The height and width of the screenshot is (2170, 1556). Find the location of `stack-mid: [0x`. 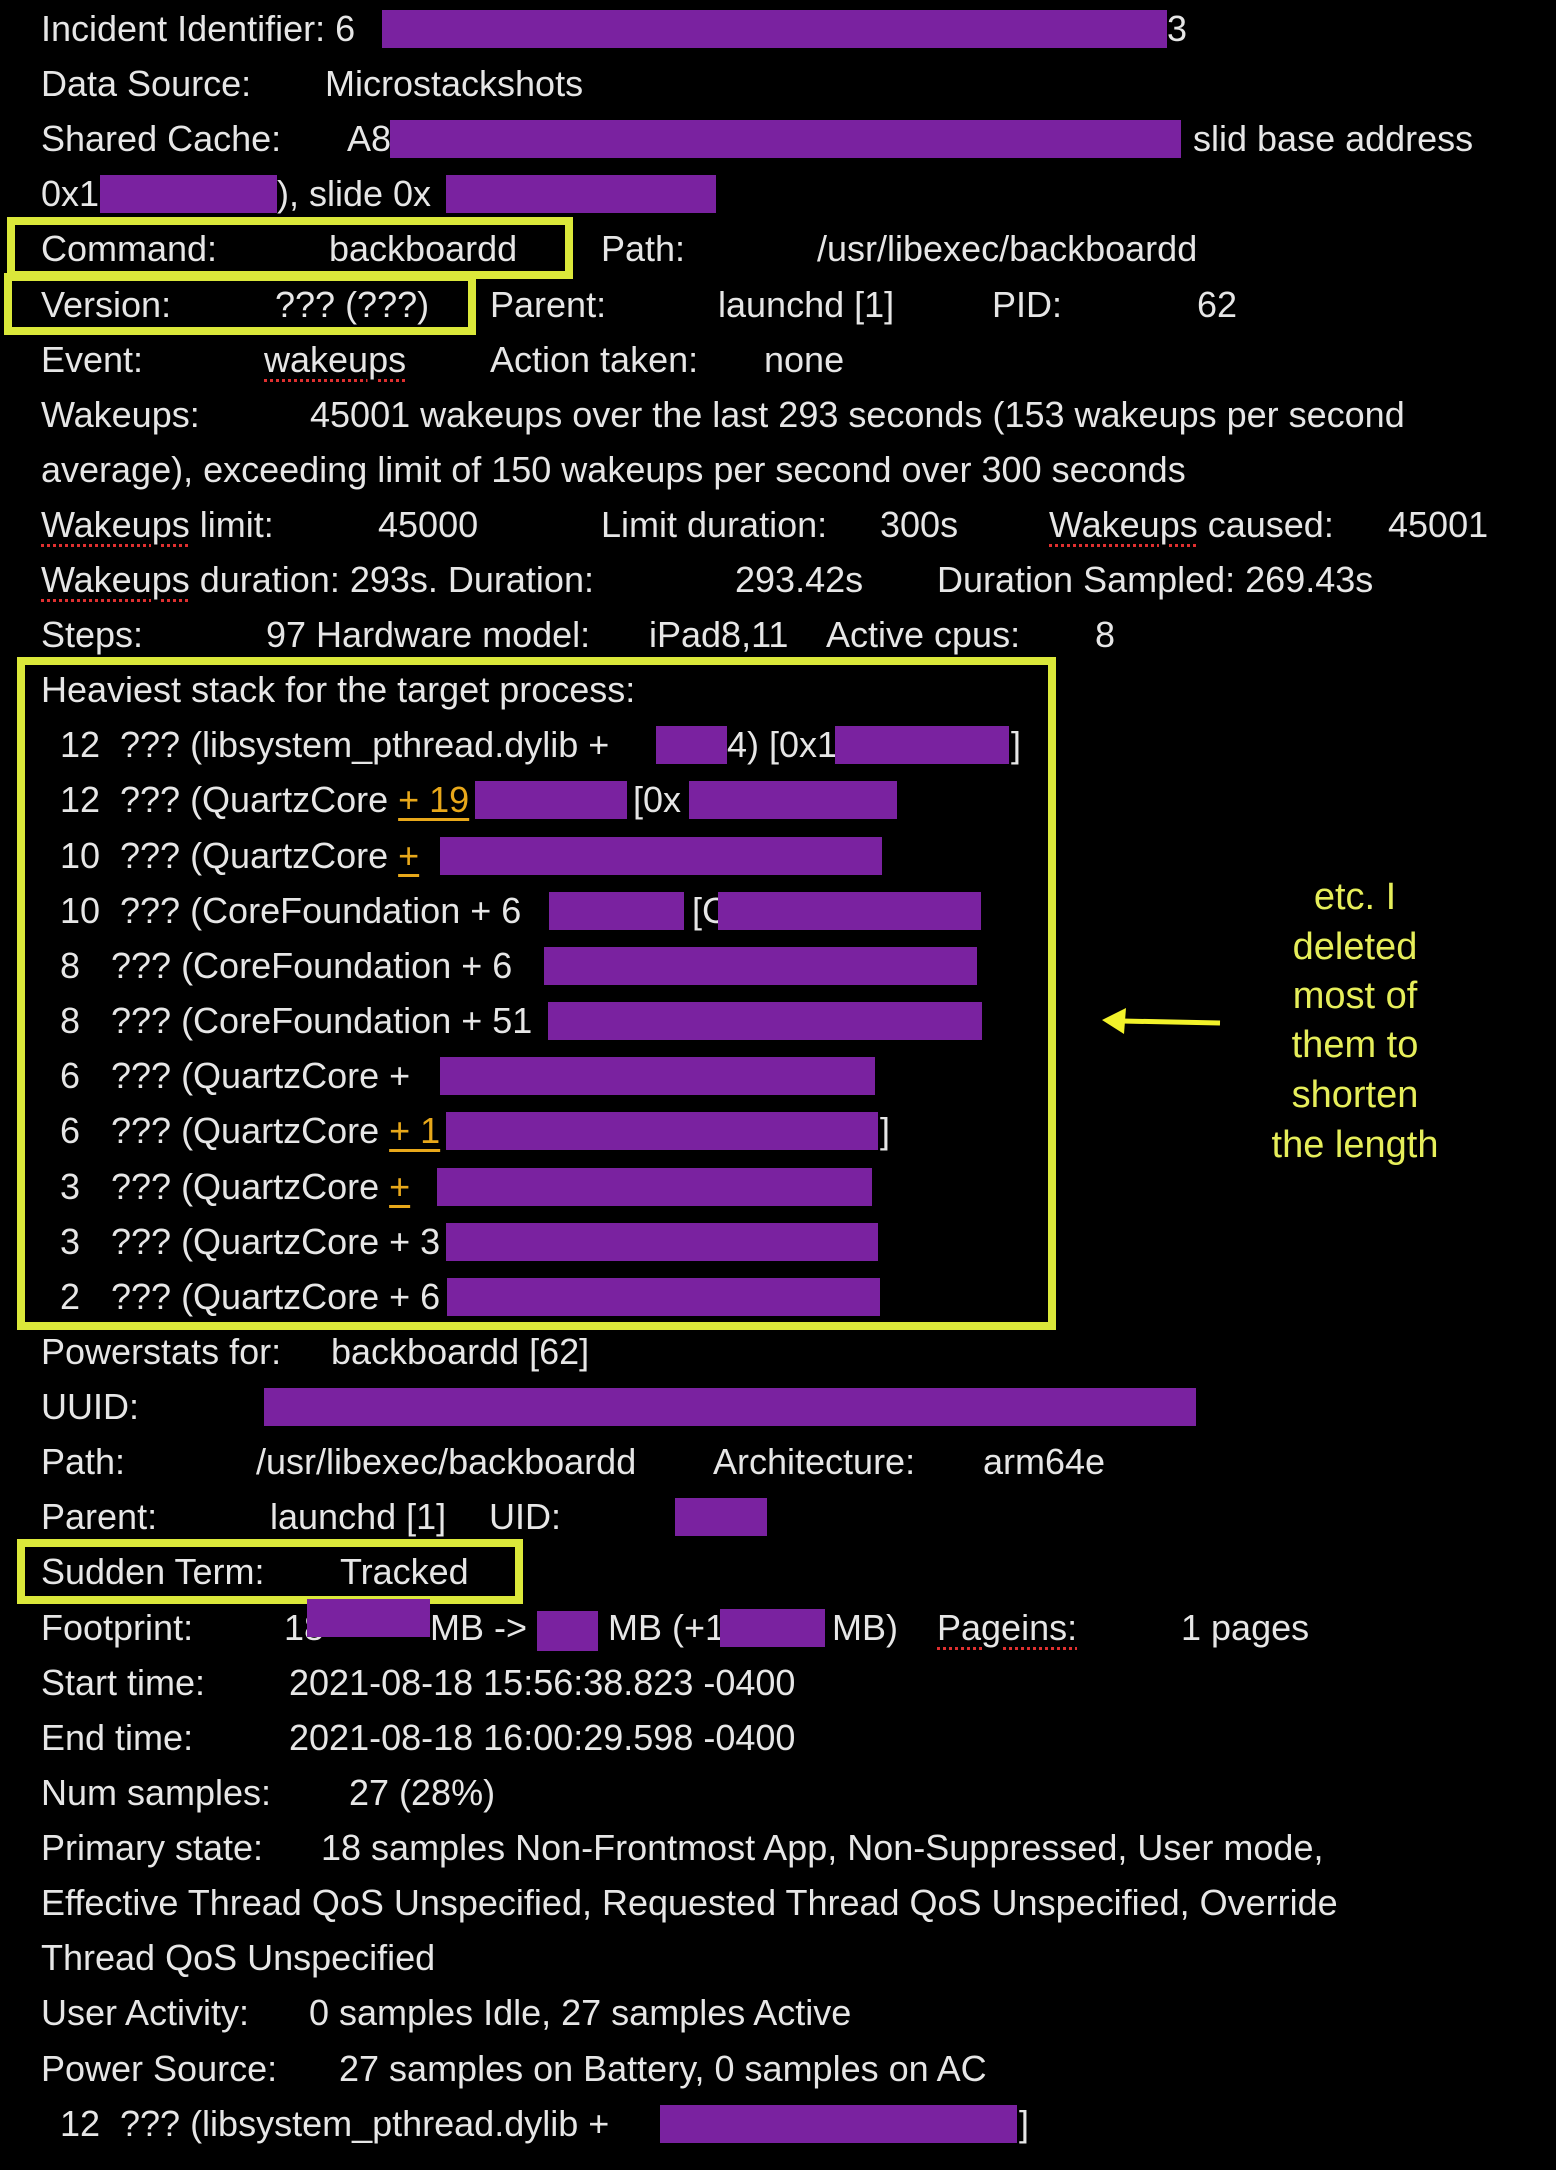

stack-mid: [0x is located at coordinates (657, 799).